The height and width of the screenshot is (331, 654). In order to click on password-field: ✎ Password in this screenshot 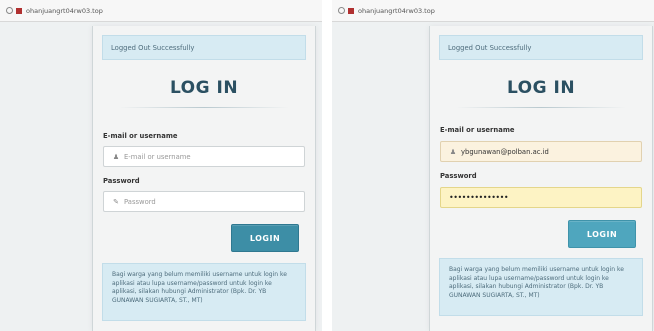, I will do `click(204, 201)`.